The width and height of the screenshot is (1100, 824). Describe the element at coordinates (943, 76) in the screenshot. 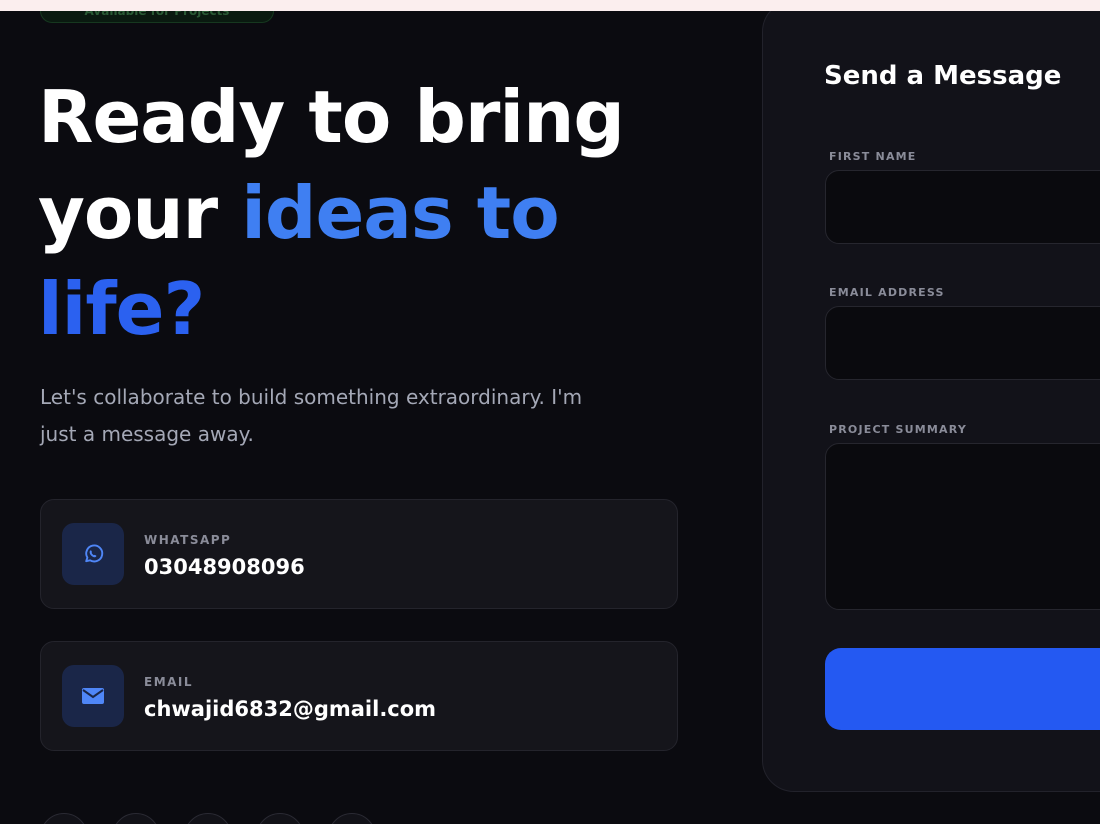

I see `form-title: Send a Message` at that location.